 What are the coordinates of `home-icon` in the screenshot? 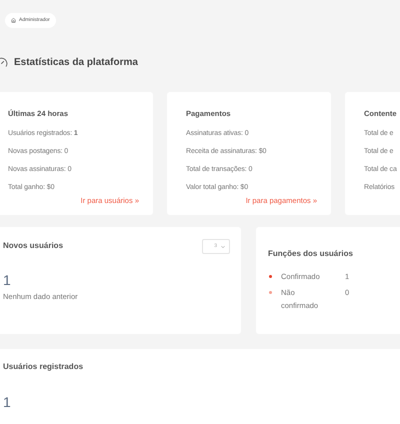 It's located at (13, 20).